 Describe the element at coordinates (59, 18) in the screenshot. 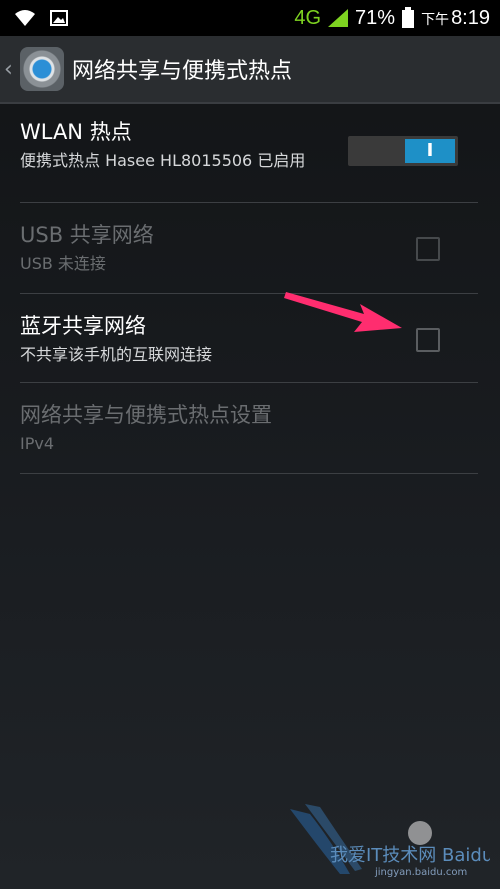

I see `image-notification-icon` at that location.